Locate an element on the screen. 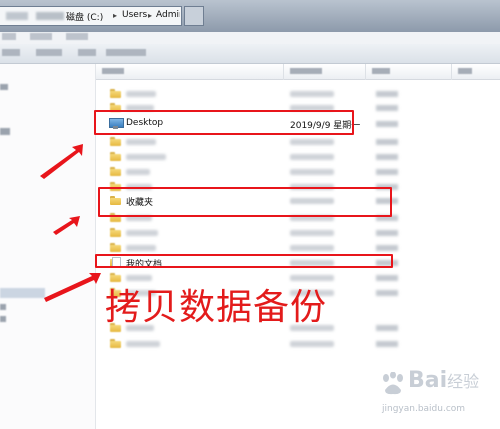 The height and width of the screenshot is (429, 500). refresh-button is located at coordinates (194, 16).